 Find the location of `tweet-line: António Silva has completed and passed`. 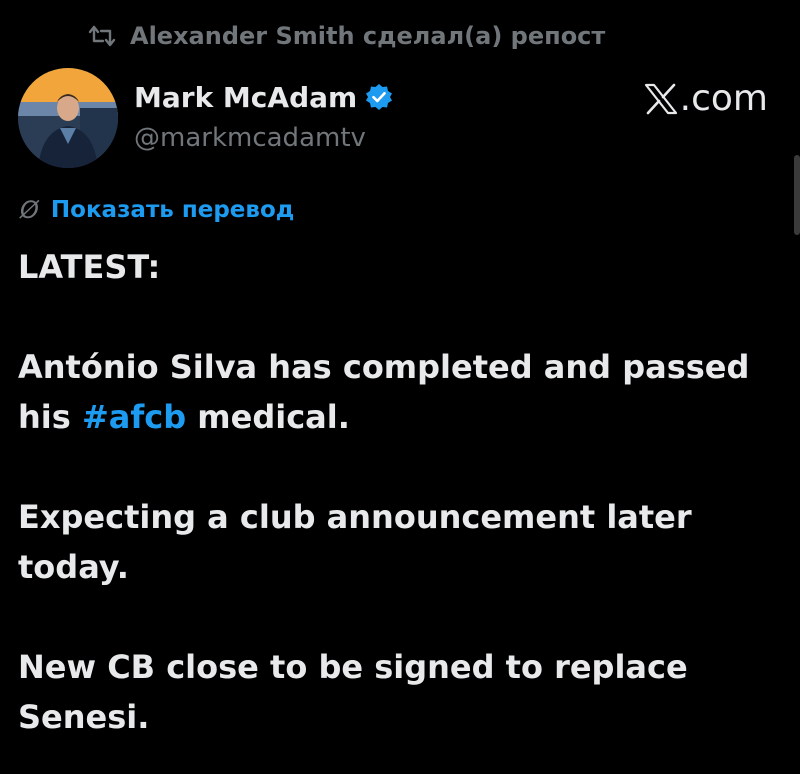

tweet-line: António Silva has completed and passed is located at coordinates (384, 367).